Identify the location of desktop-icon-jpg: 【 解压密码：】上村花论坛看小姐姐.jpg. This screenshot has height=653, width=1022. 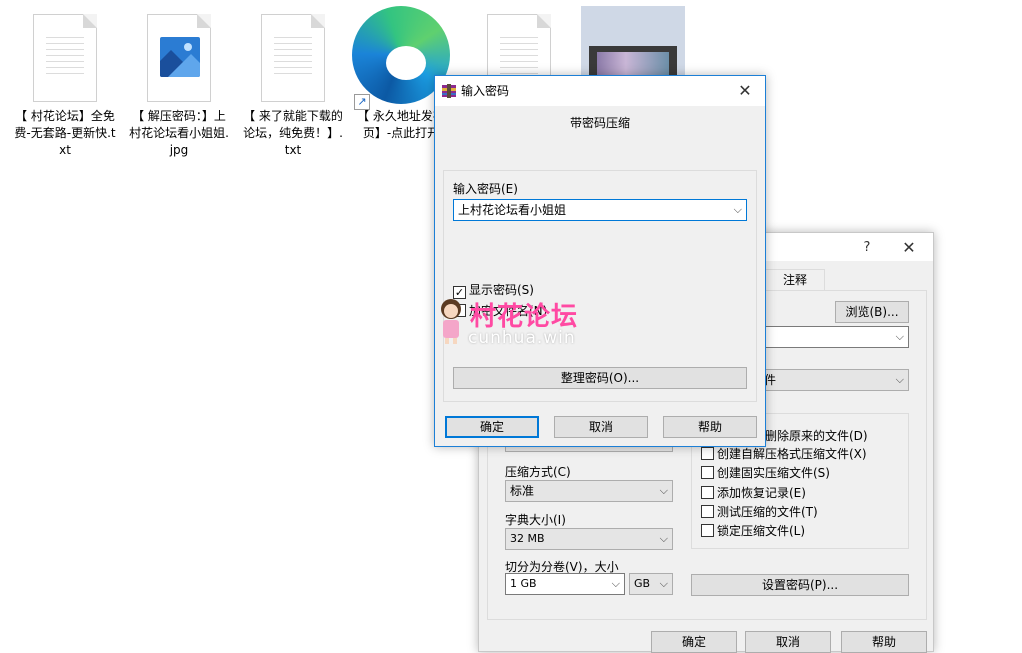
(179, 86).